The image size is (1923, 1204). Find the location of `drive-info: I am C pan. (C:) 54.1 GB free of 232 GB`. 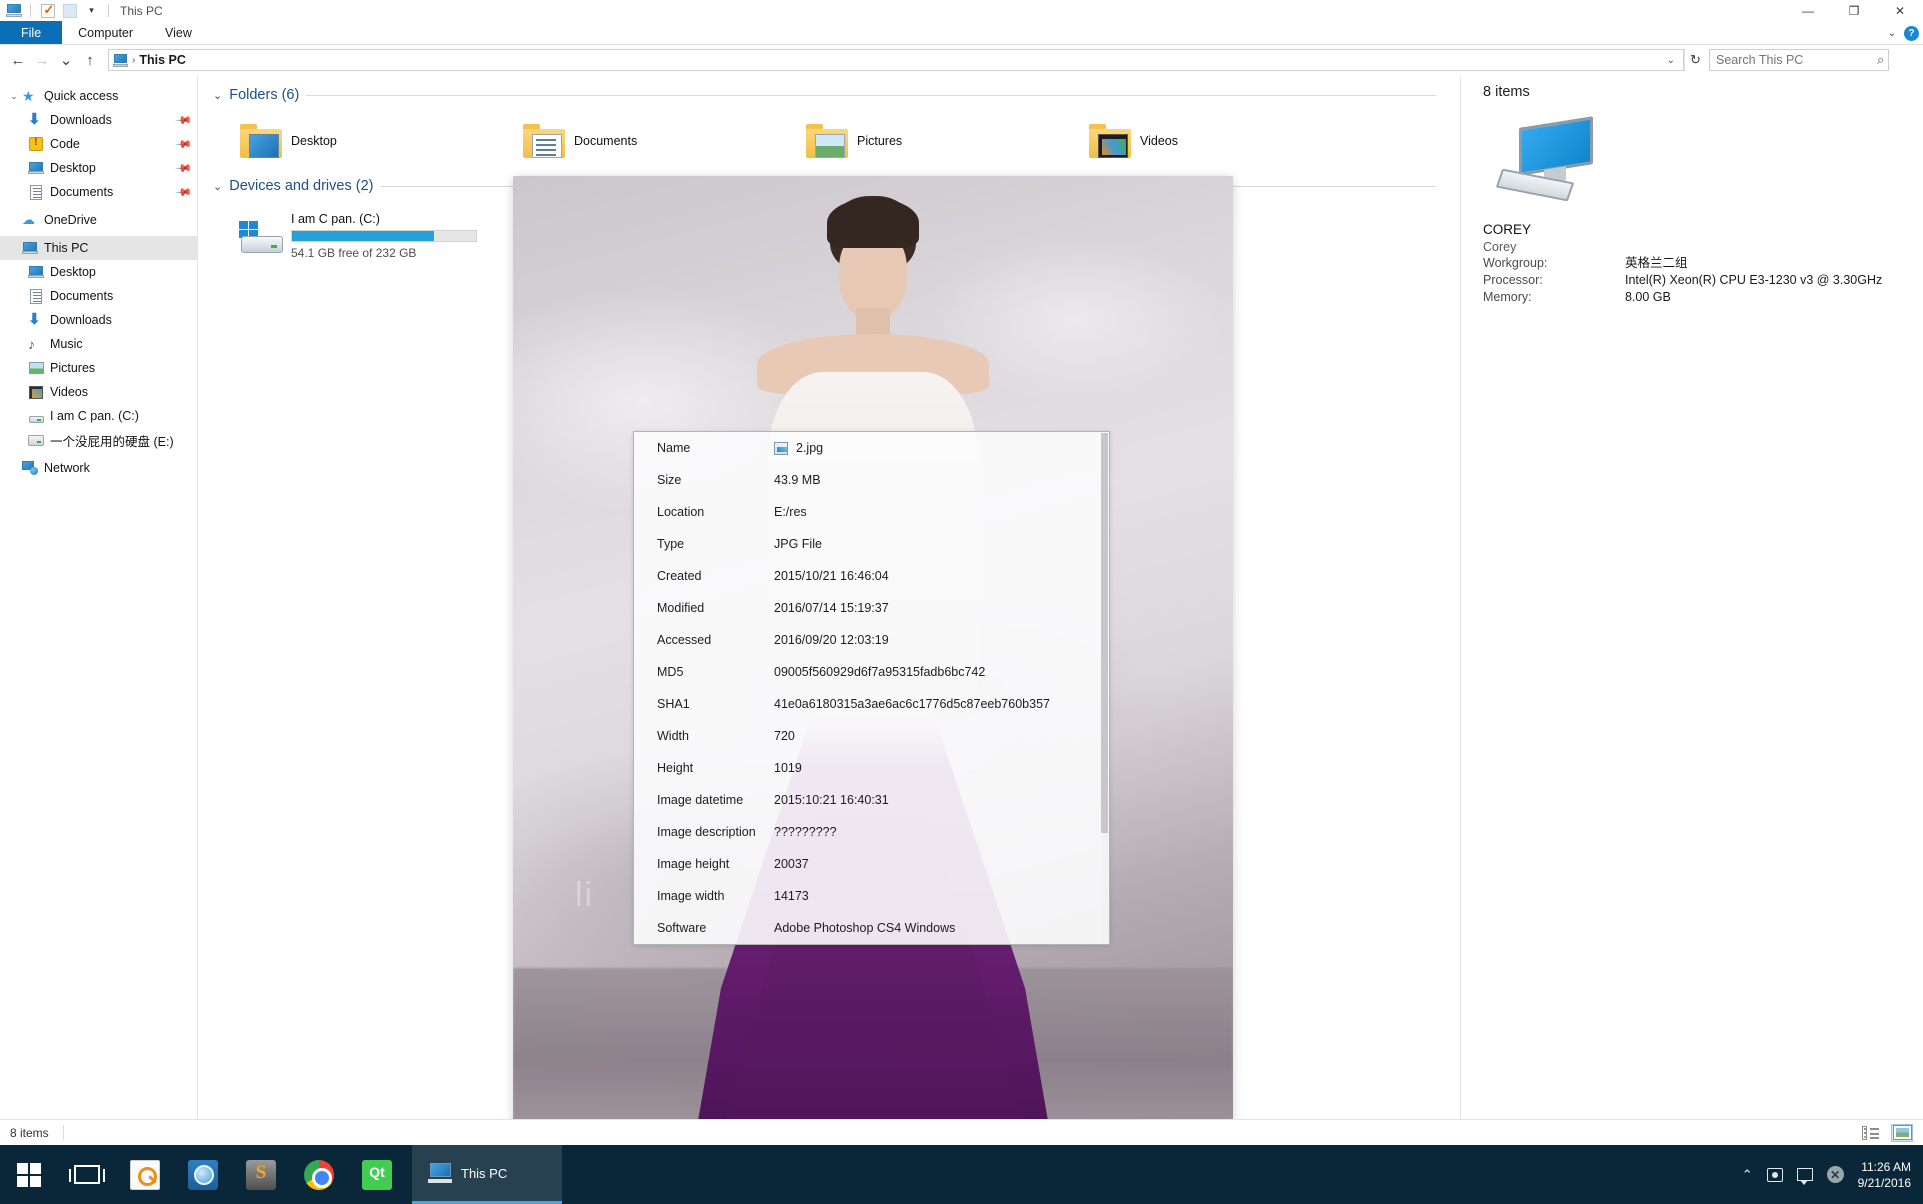

drive-info: I am C pan. (C:) 54.1 GB free of 232 GB is located at coordinates (391, 236).